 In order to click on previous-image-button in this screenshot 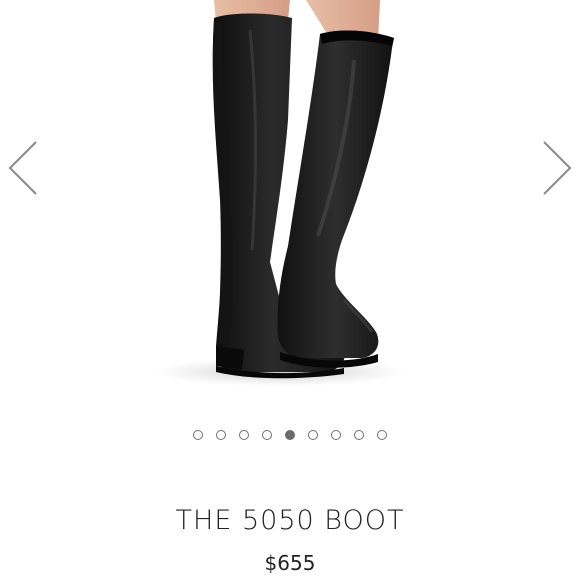, I will do `click(24, 168)`.